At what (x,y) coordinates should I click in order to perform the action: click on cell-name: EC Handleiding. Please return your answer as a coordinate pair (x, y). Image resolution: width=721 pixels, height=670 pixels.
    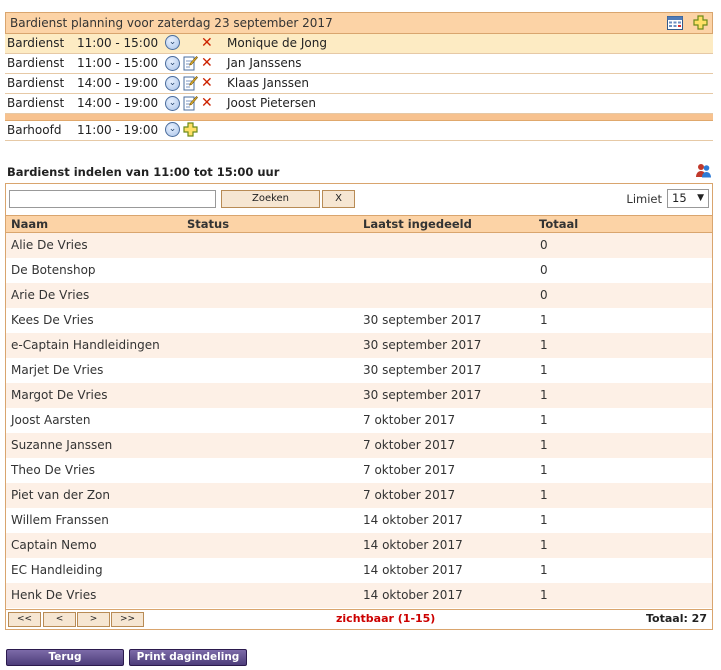
    Looking at the image, I should click on (57, 570).